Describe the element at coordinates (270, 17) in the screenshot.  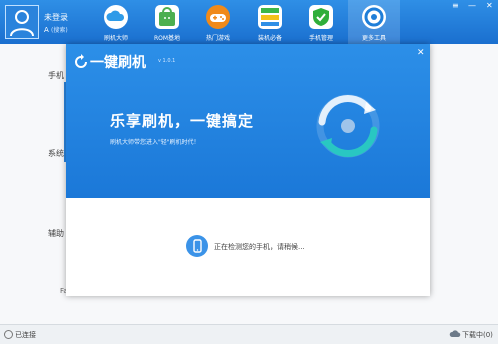
I see `apps-grid-icon` at that location.